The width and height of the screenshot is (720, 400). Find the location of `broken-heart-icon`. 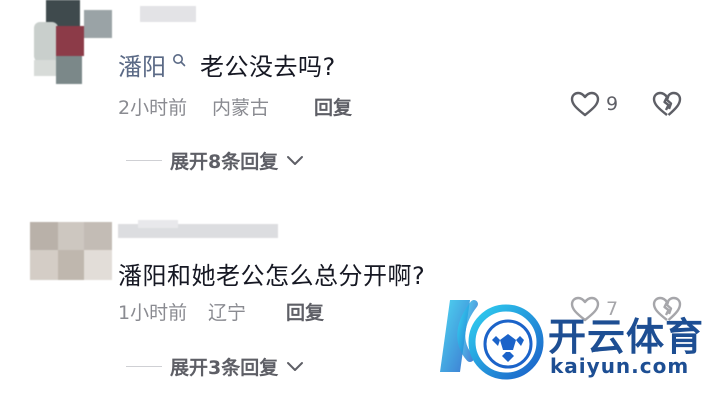

broken-heart-icon is located at coordinates (667, 103).